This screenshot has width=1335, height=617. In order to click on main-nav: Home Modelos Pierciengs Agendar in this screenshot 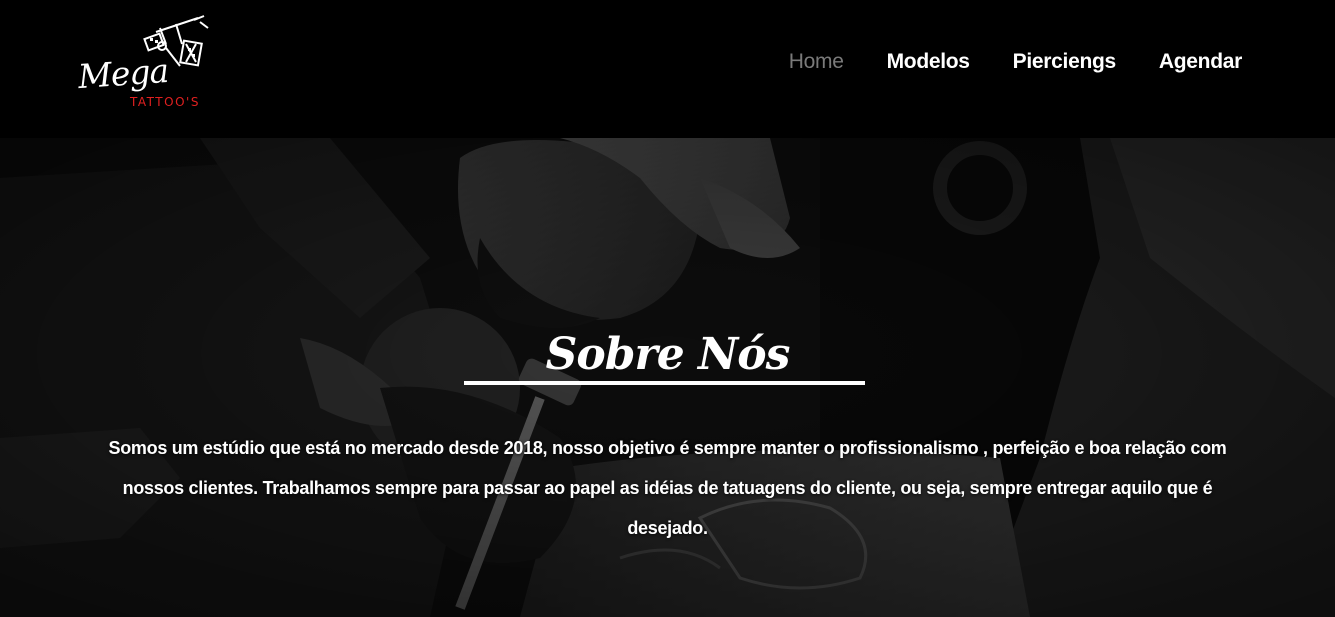, I will do `click(994, 62)`.